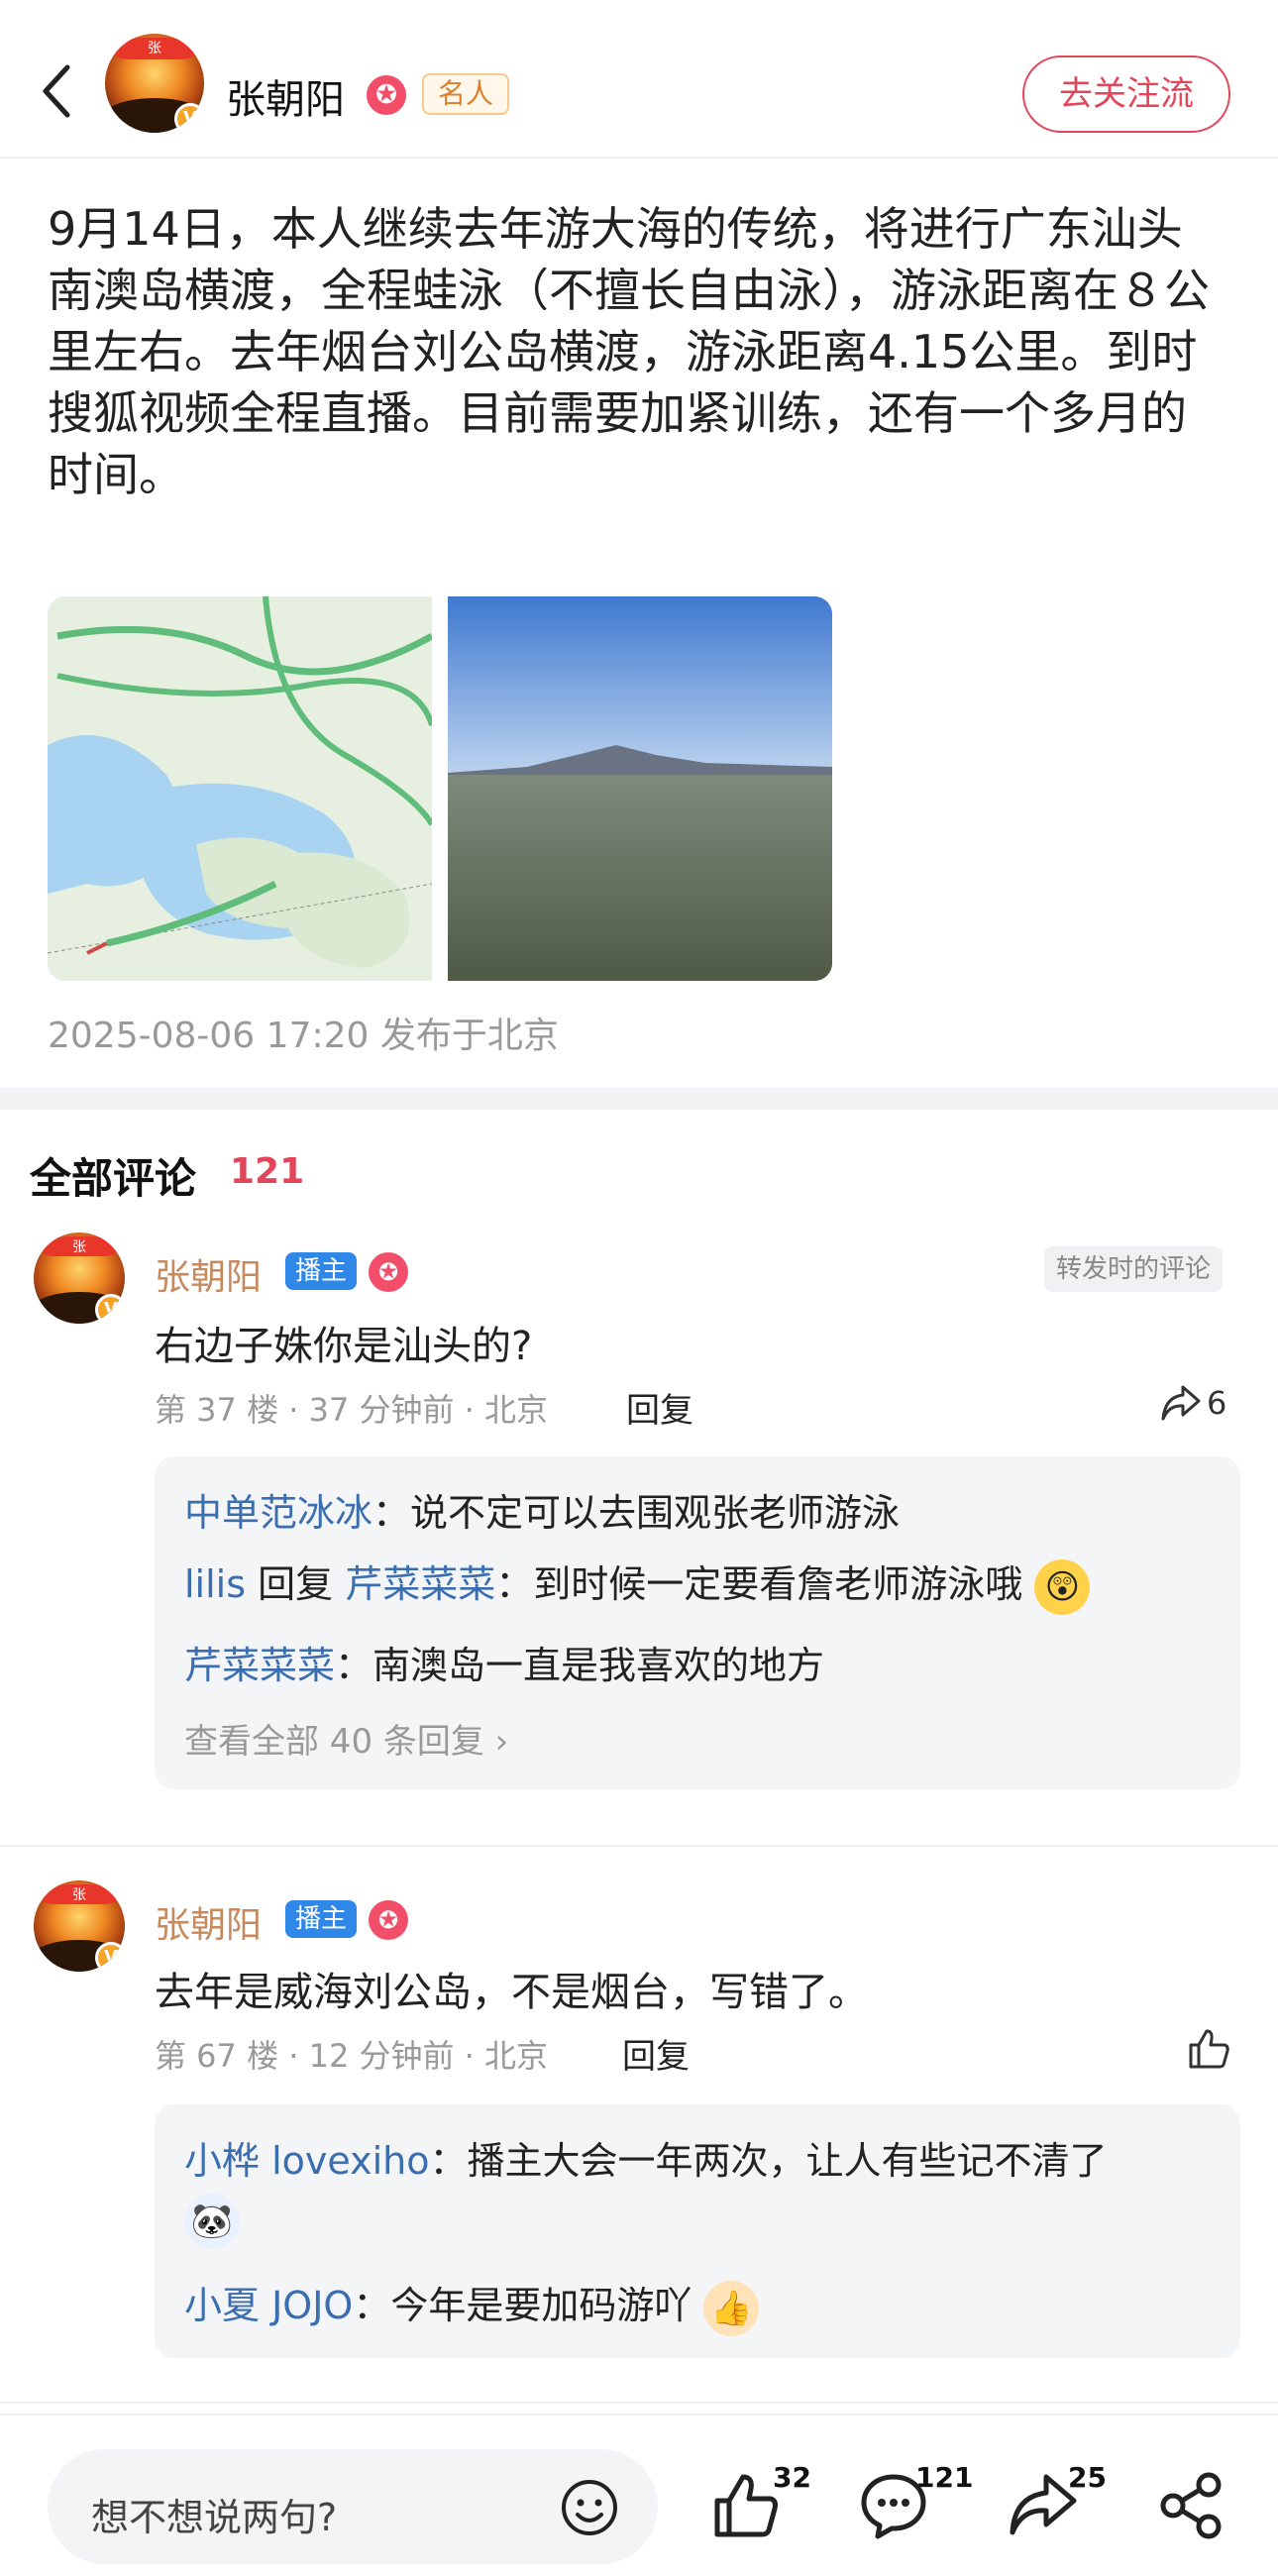 This screenshot has height=2576, width=1278. What do you see at coordinates (541, 2305) in the screenshot?
I see `reply-text: 今年是要加码游吖` at bounding box center [541, 2305].